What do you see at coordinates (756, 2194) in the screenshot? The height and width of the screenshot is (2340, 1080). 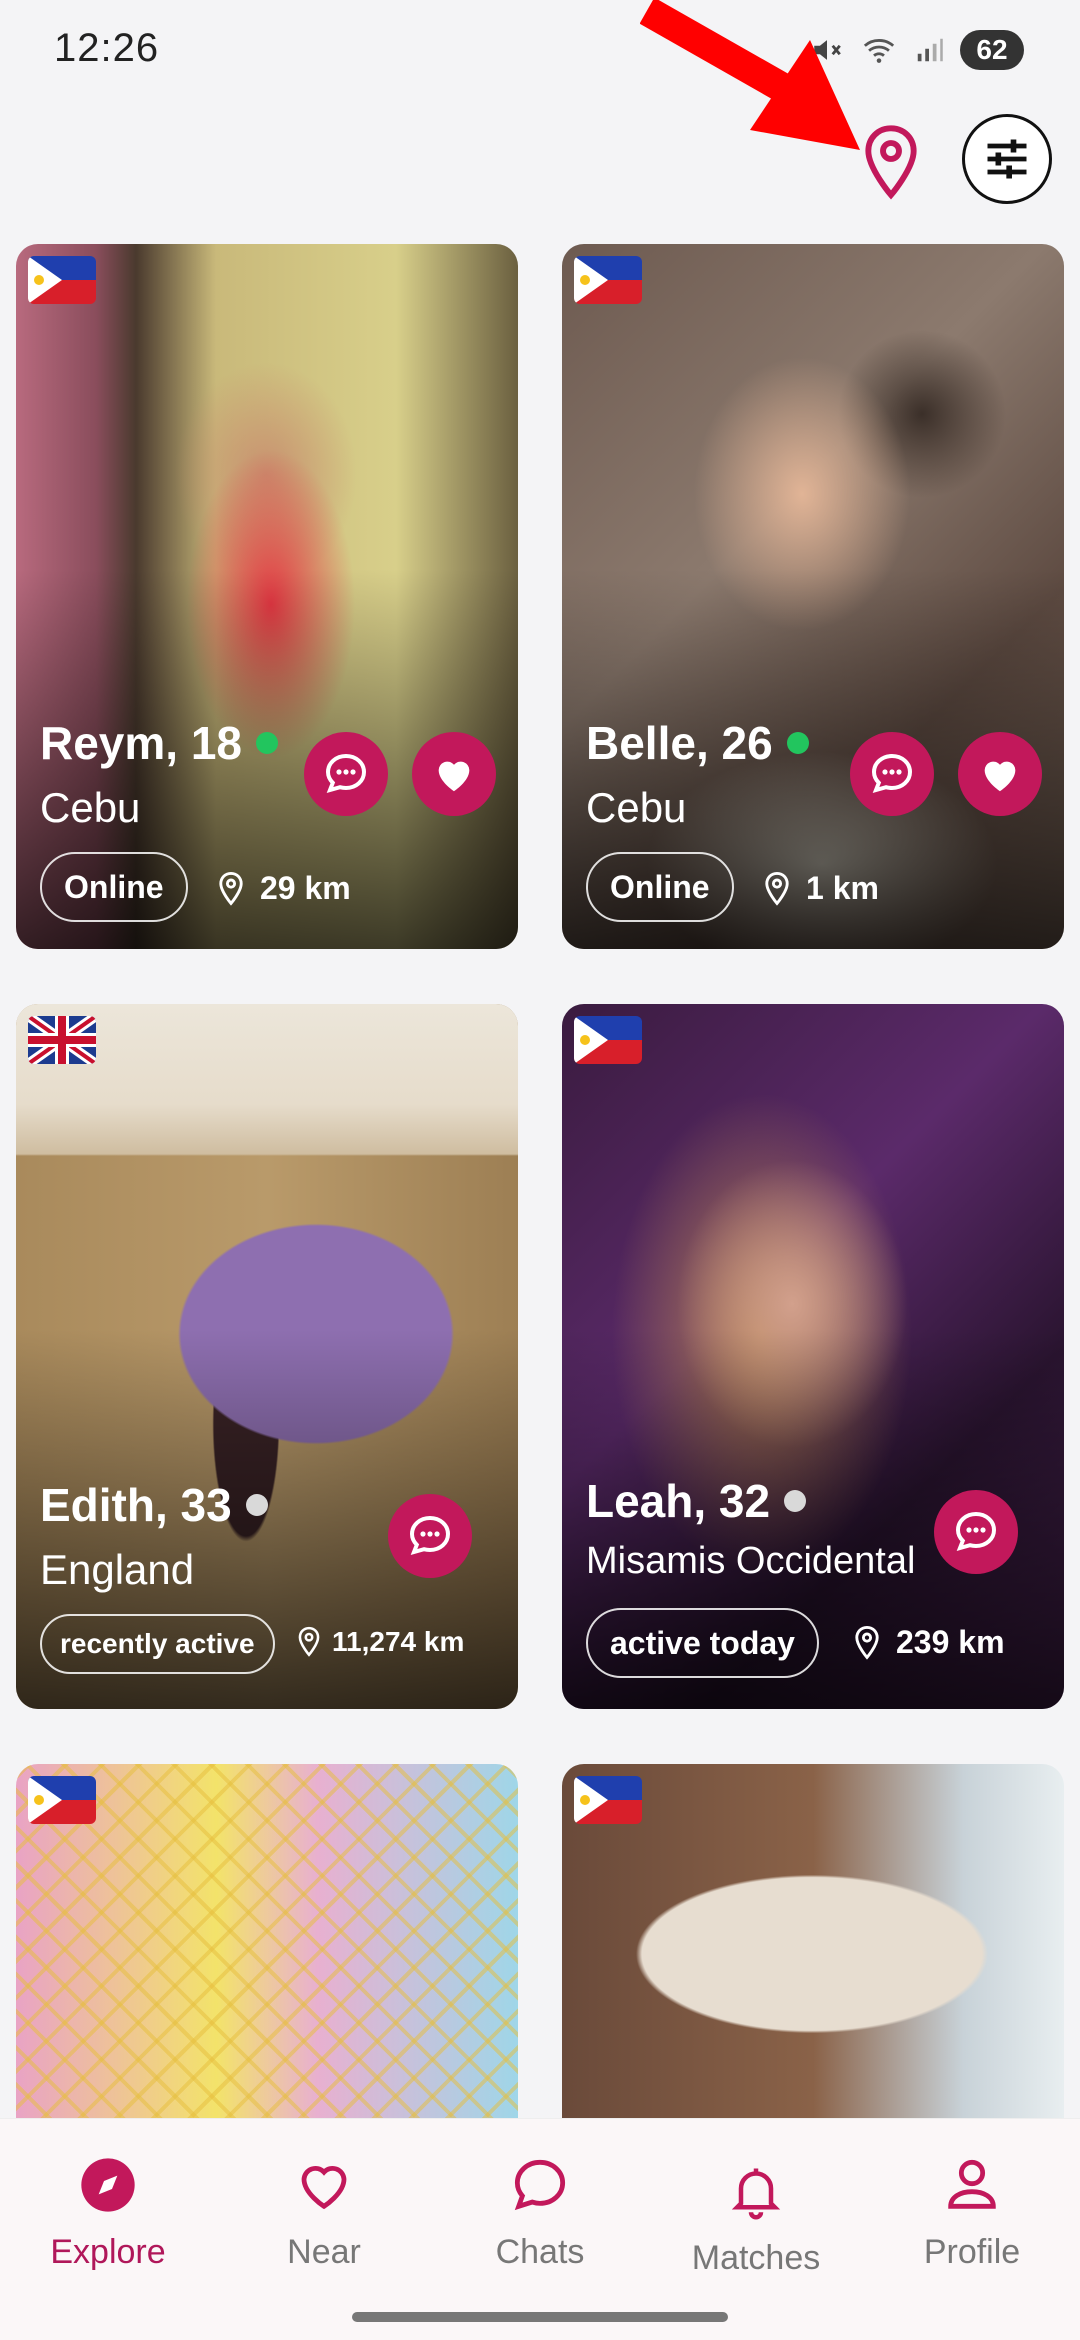 I see `bell-icon` at bounding box center [756, 2194].